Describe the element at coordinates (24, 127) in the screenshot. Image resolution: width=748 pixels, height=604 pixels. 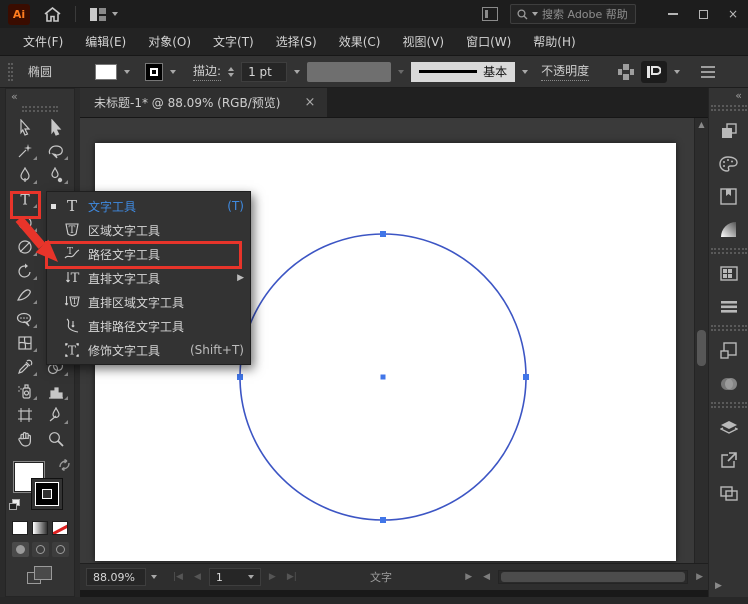
I see `selection-tool` at that location.